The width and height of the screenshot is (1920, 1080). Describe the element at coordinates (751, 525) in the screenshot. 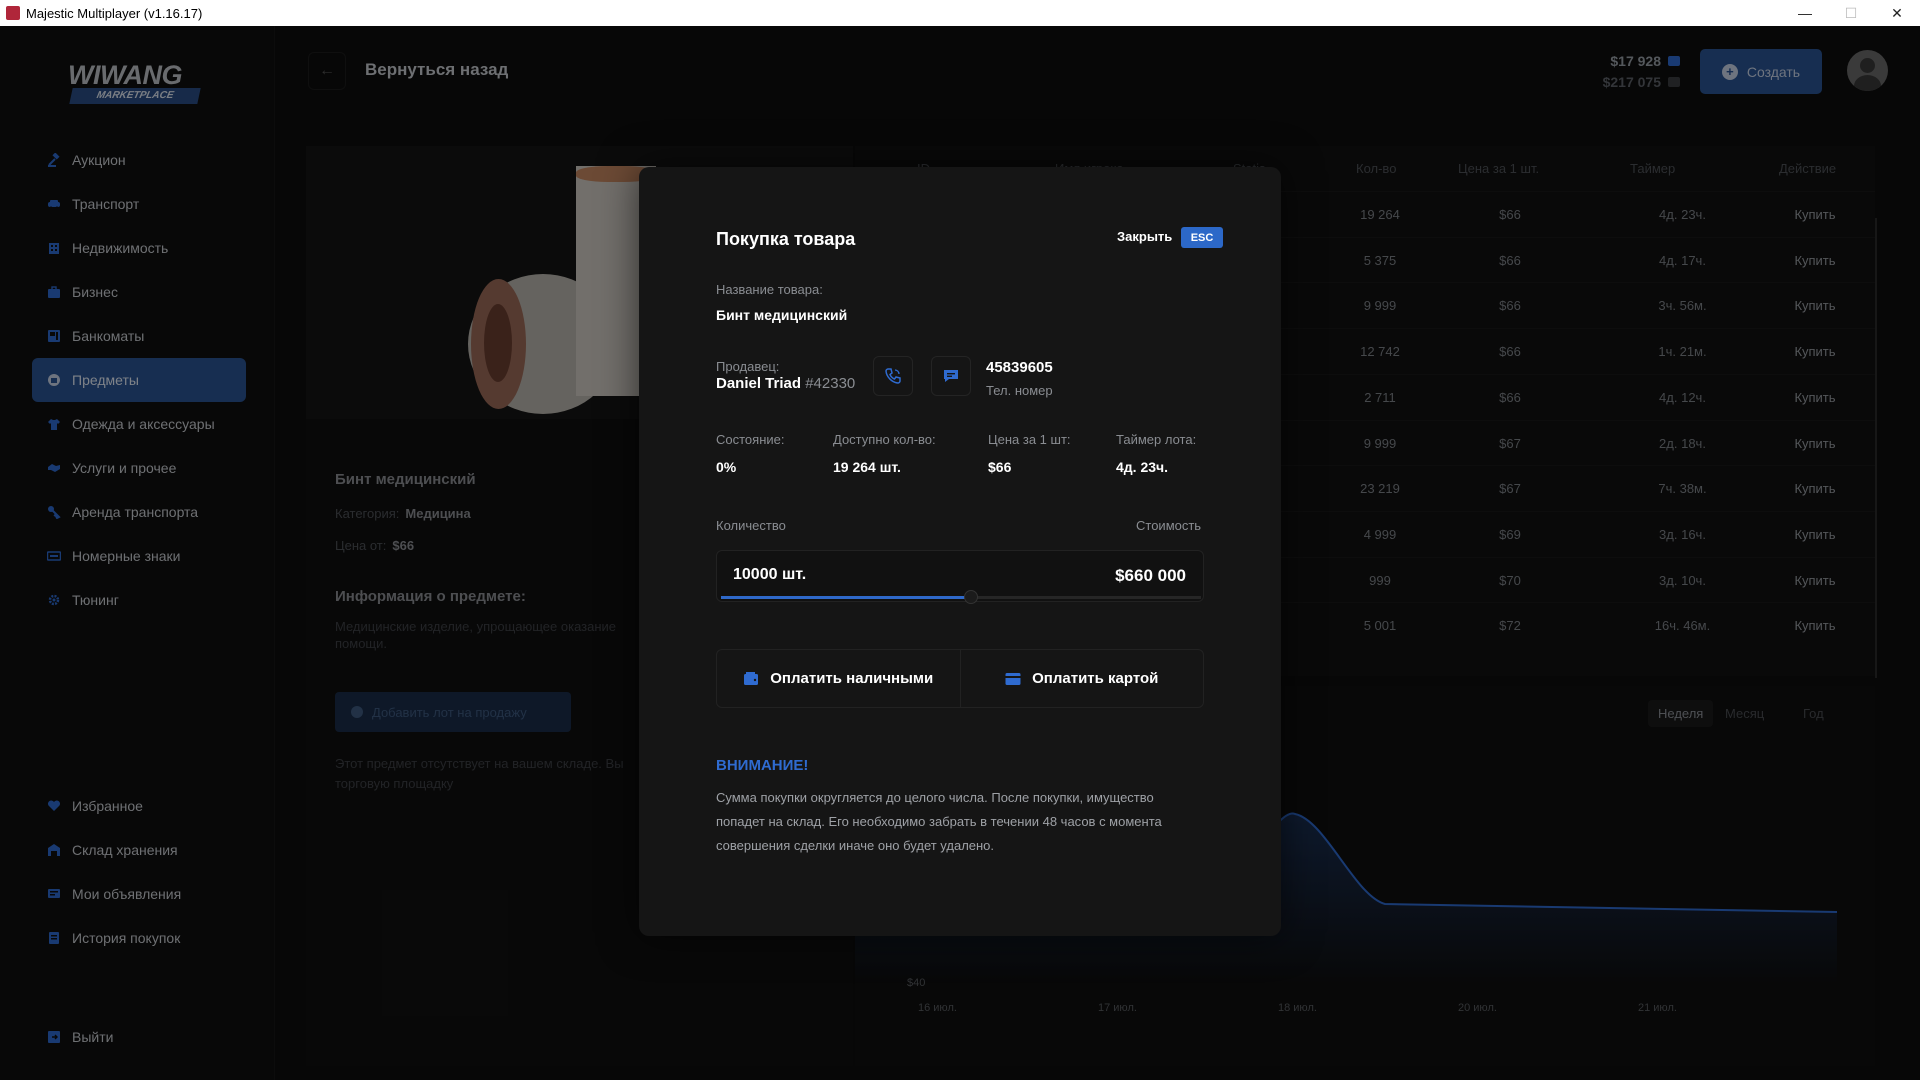

I see `quantity-label: Количество` at that location.